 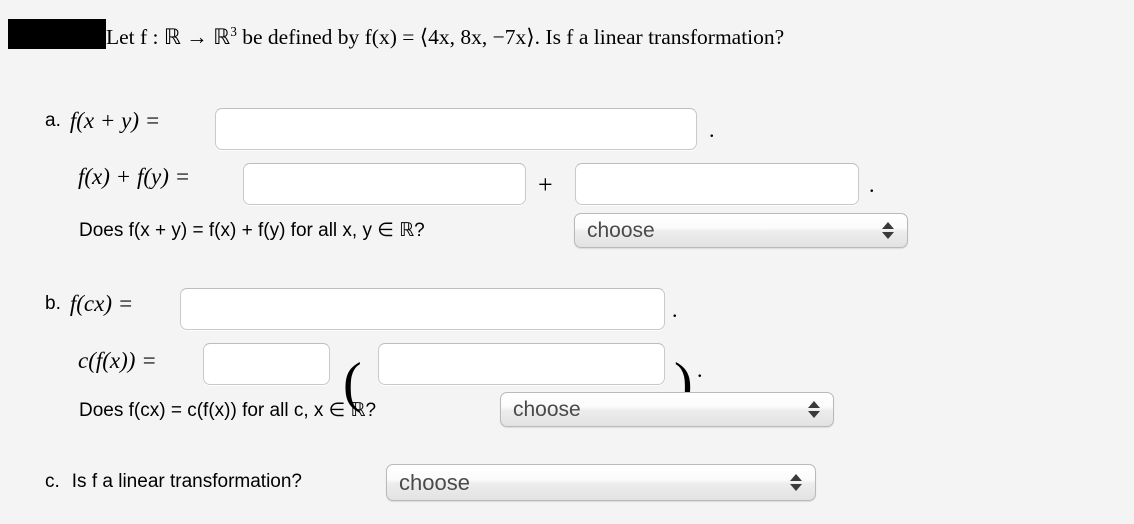 What do you see at coordinates (621, 230) in the screenshot?
I see `item-a-choose-select-value: choose` at bounding box center [621, 230].